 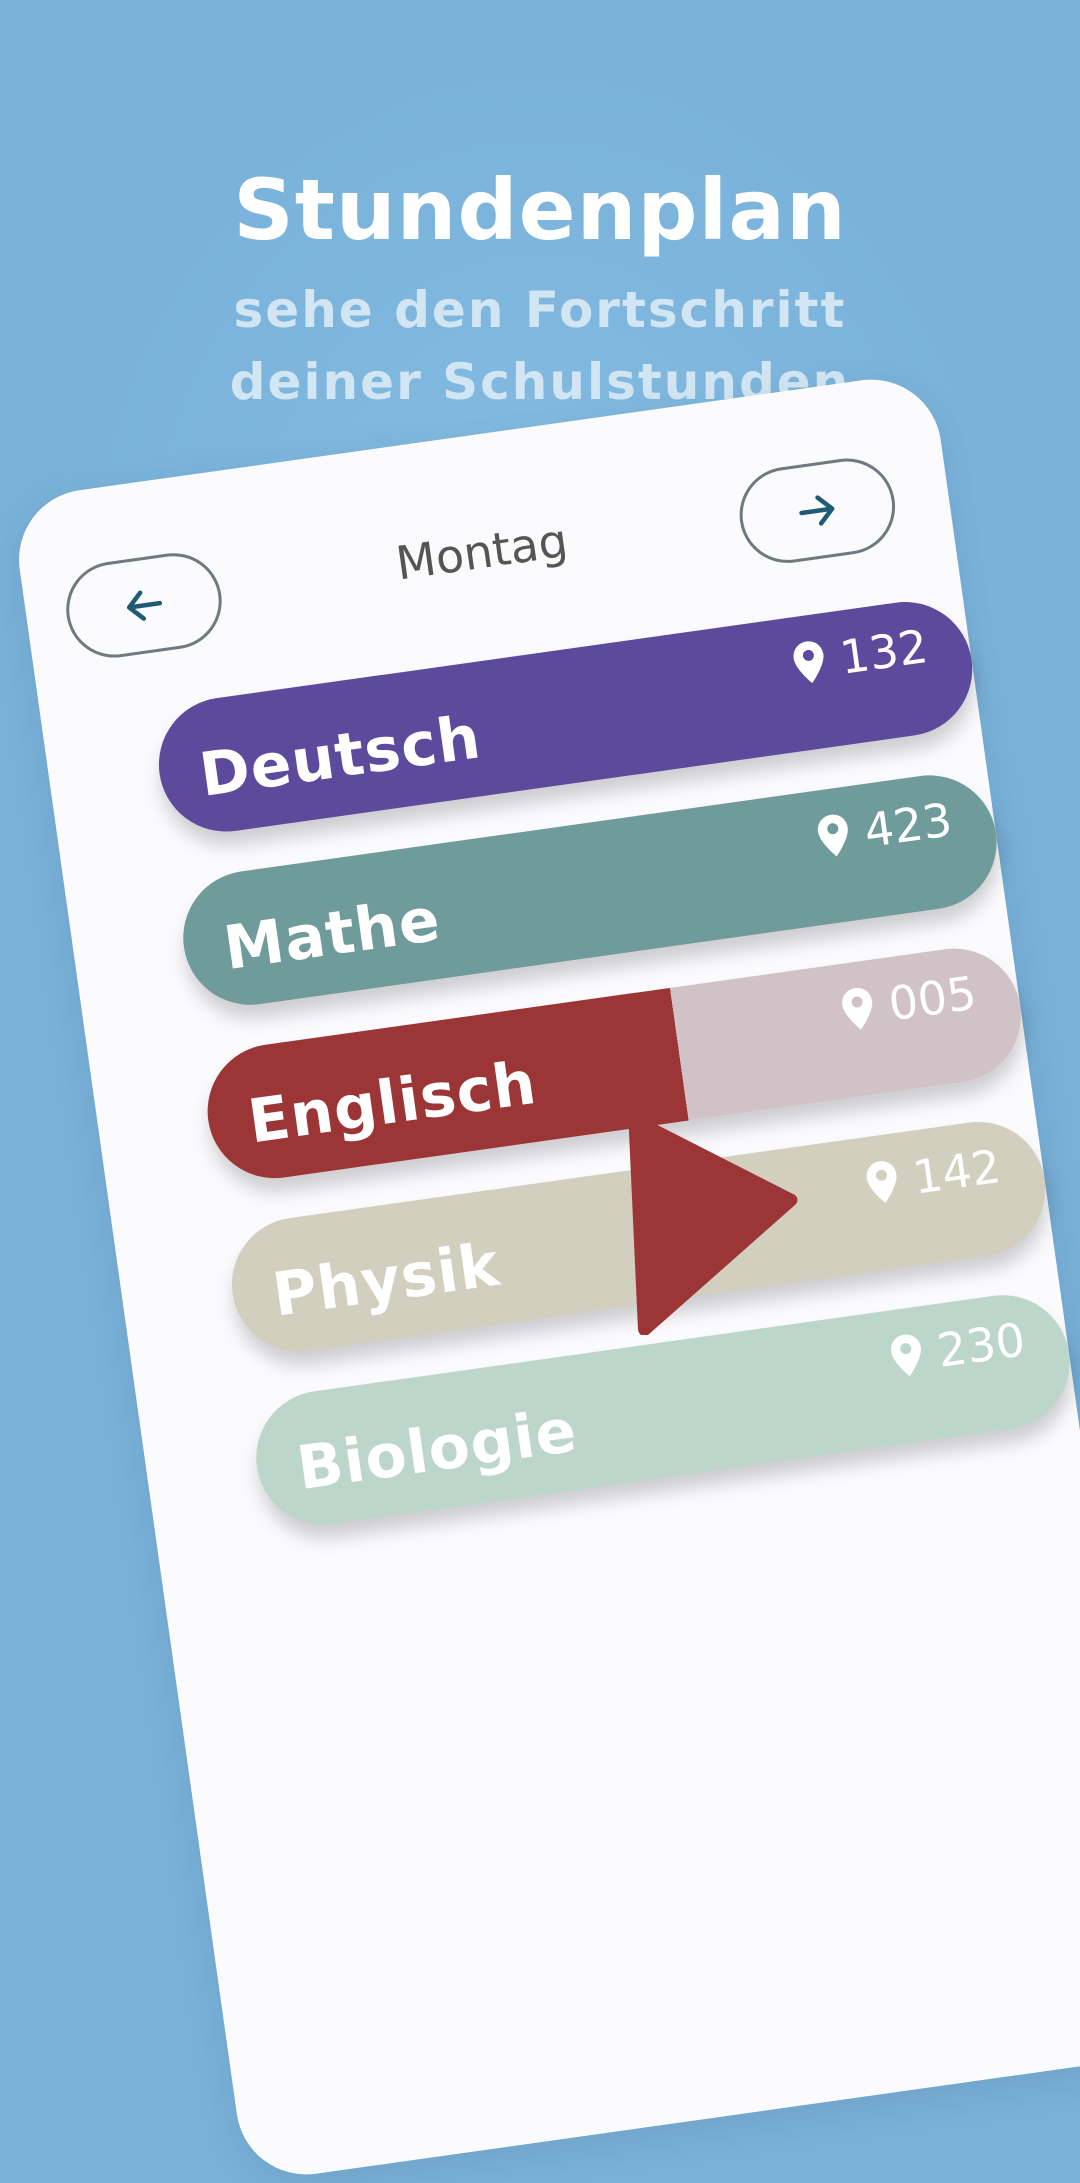 I want to click on previous-day-button, so click(x=144, y=605).